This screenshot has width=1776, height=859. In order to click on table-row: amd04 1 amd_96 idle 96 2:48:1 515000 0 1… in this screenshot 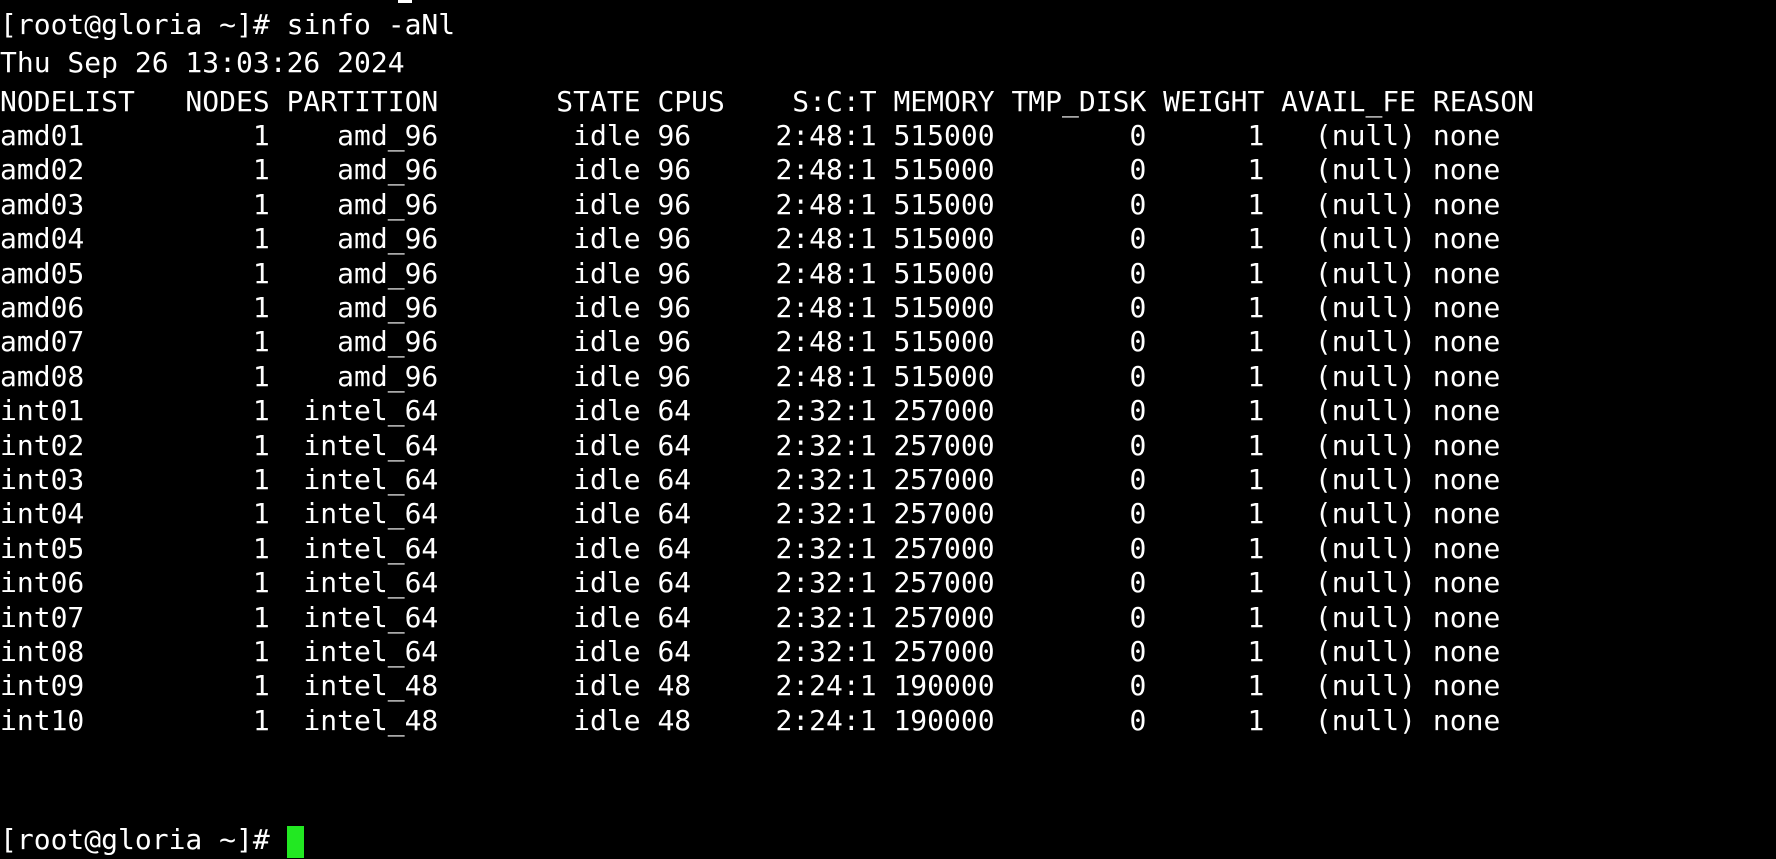, I will do `click(750, 238)`.